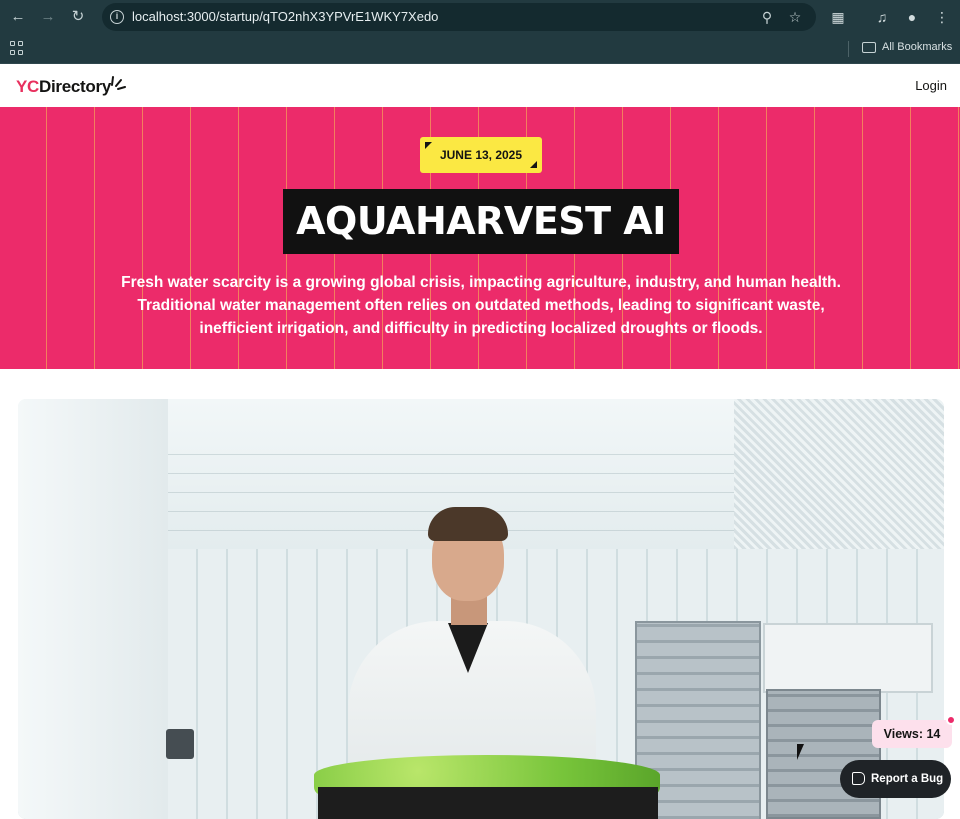 This screenshot has height=819, width=960. I want to click on logo-burst-icon, so click(118, 83).